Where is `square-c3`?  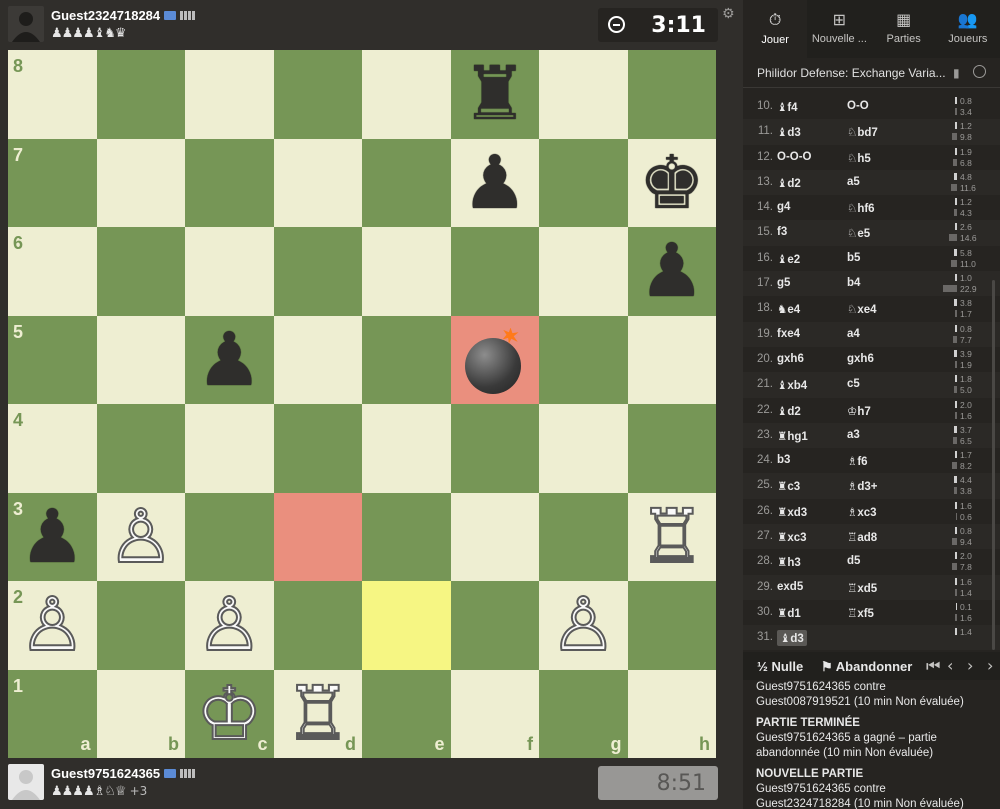
square-c3 is located at coordinates (229, 536).